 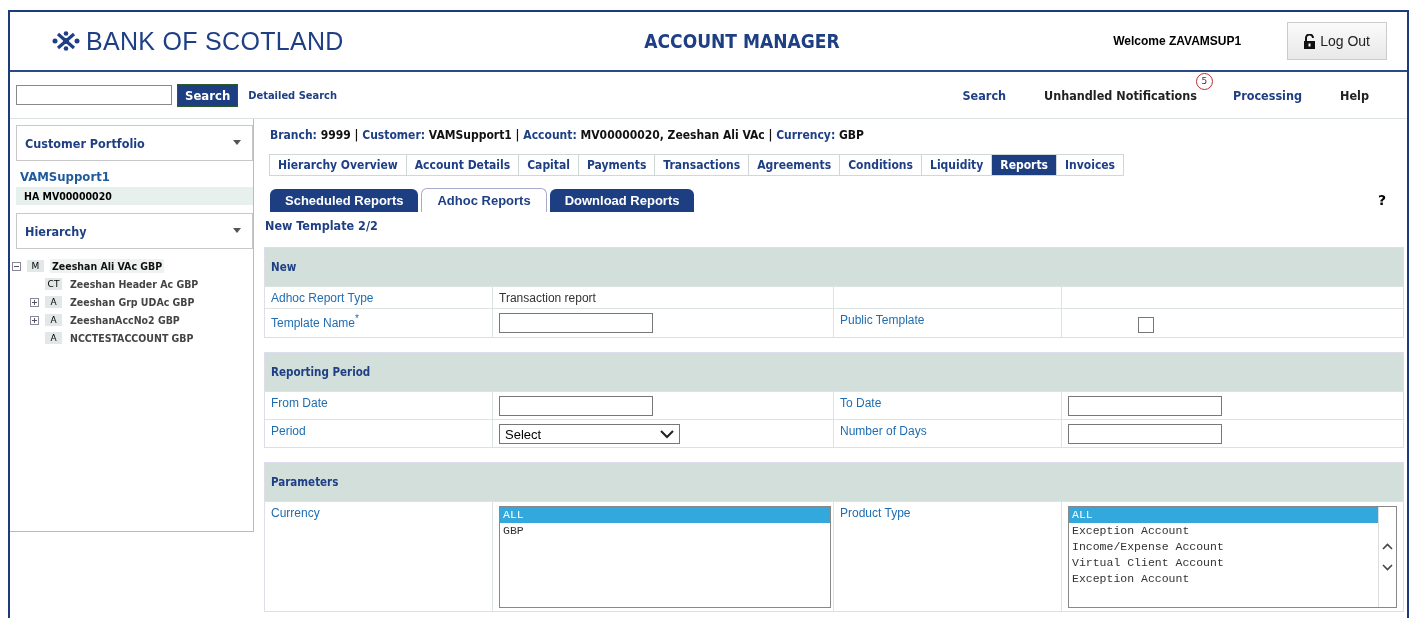 I want to click on list-box: ALL Exception Account Income/Expense Account Virtual Client Account Exception Account, so click(x=1232, y=557).